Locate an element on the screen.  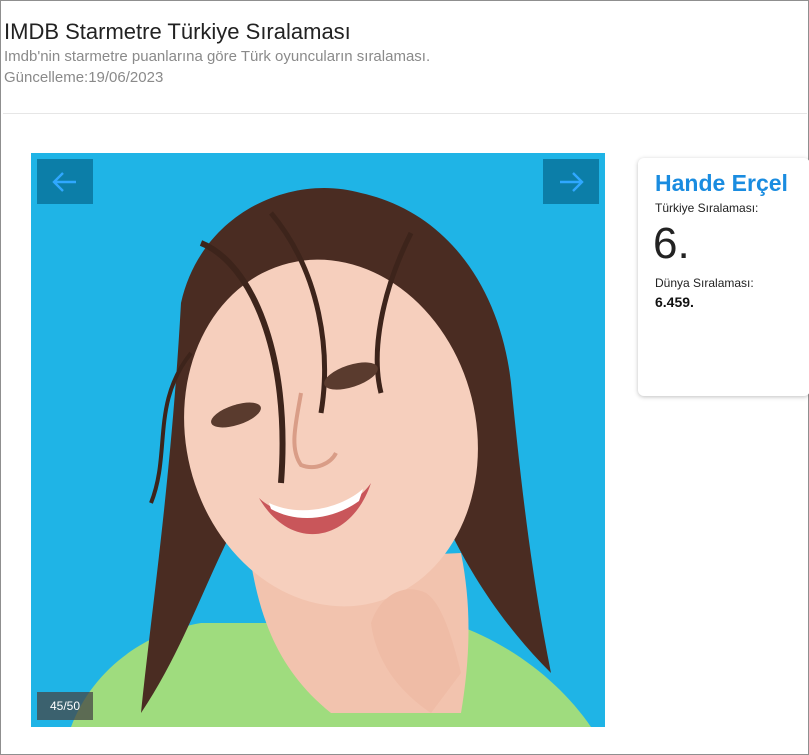
arrow-left-icon is located at coordinates (64, 181).